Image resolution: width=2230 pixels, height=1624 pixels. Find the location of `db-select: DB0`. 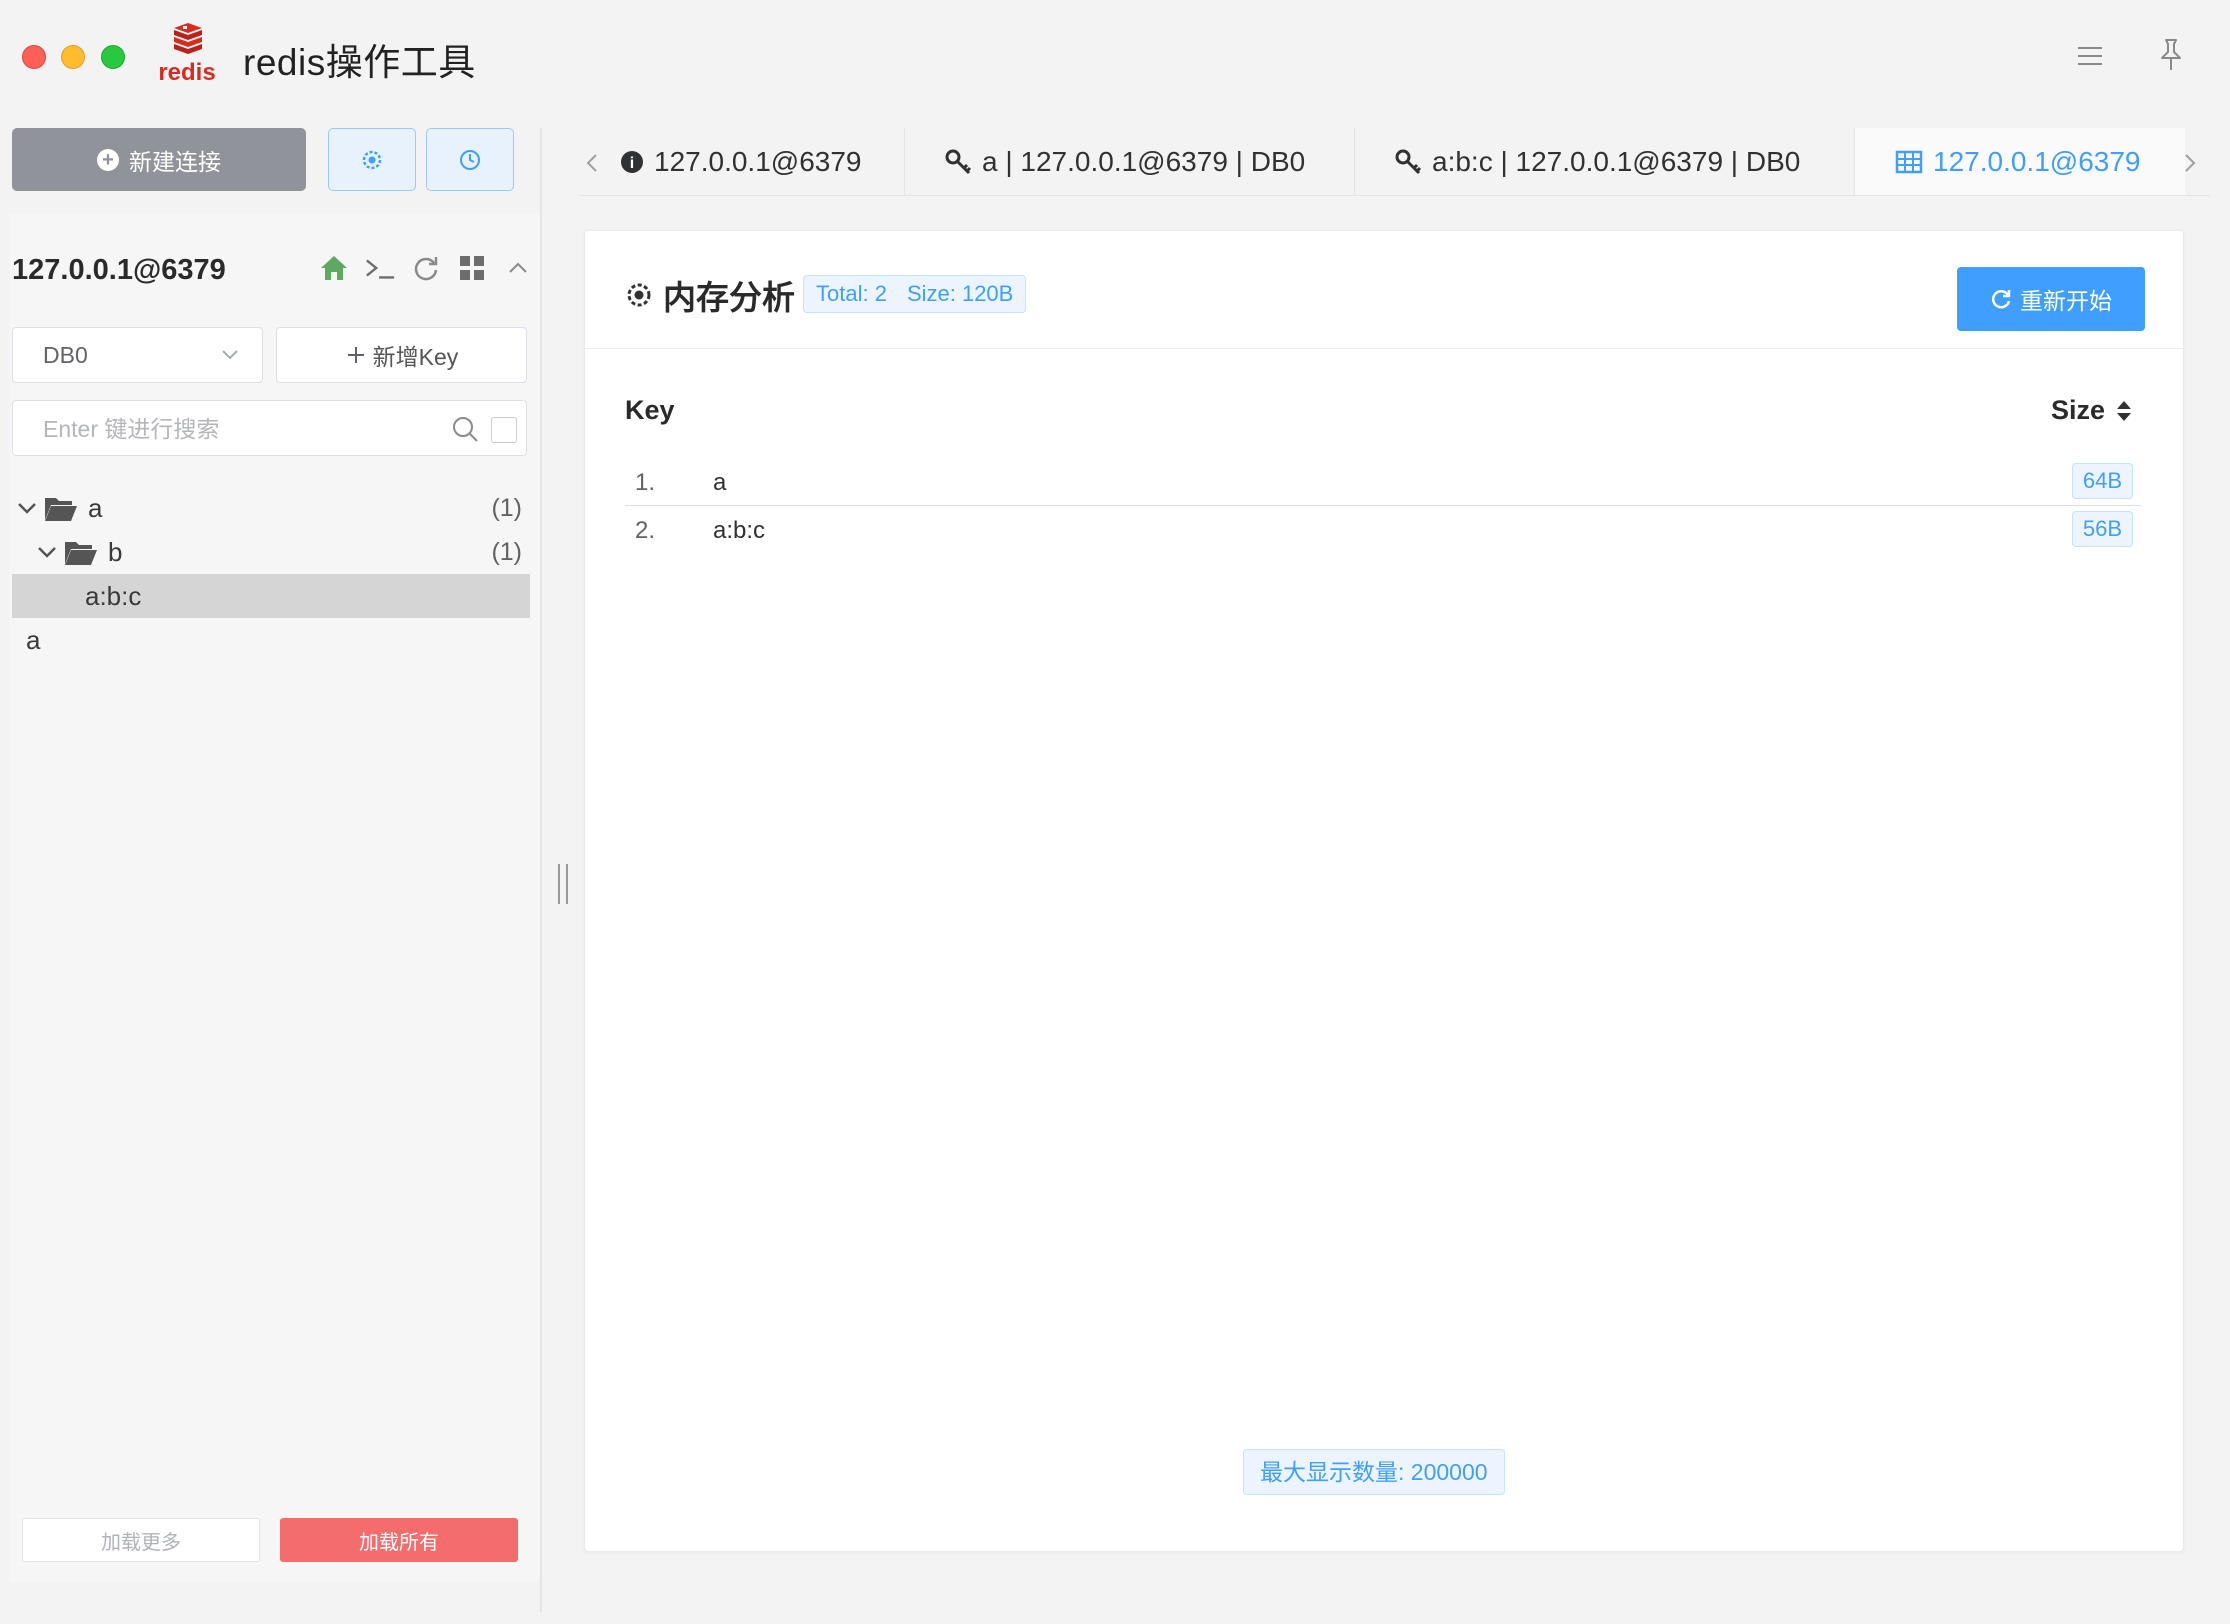

db-select: DB0 is located at coordinates (137, 355).